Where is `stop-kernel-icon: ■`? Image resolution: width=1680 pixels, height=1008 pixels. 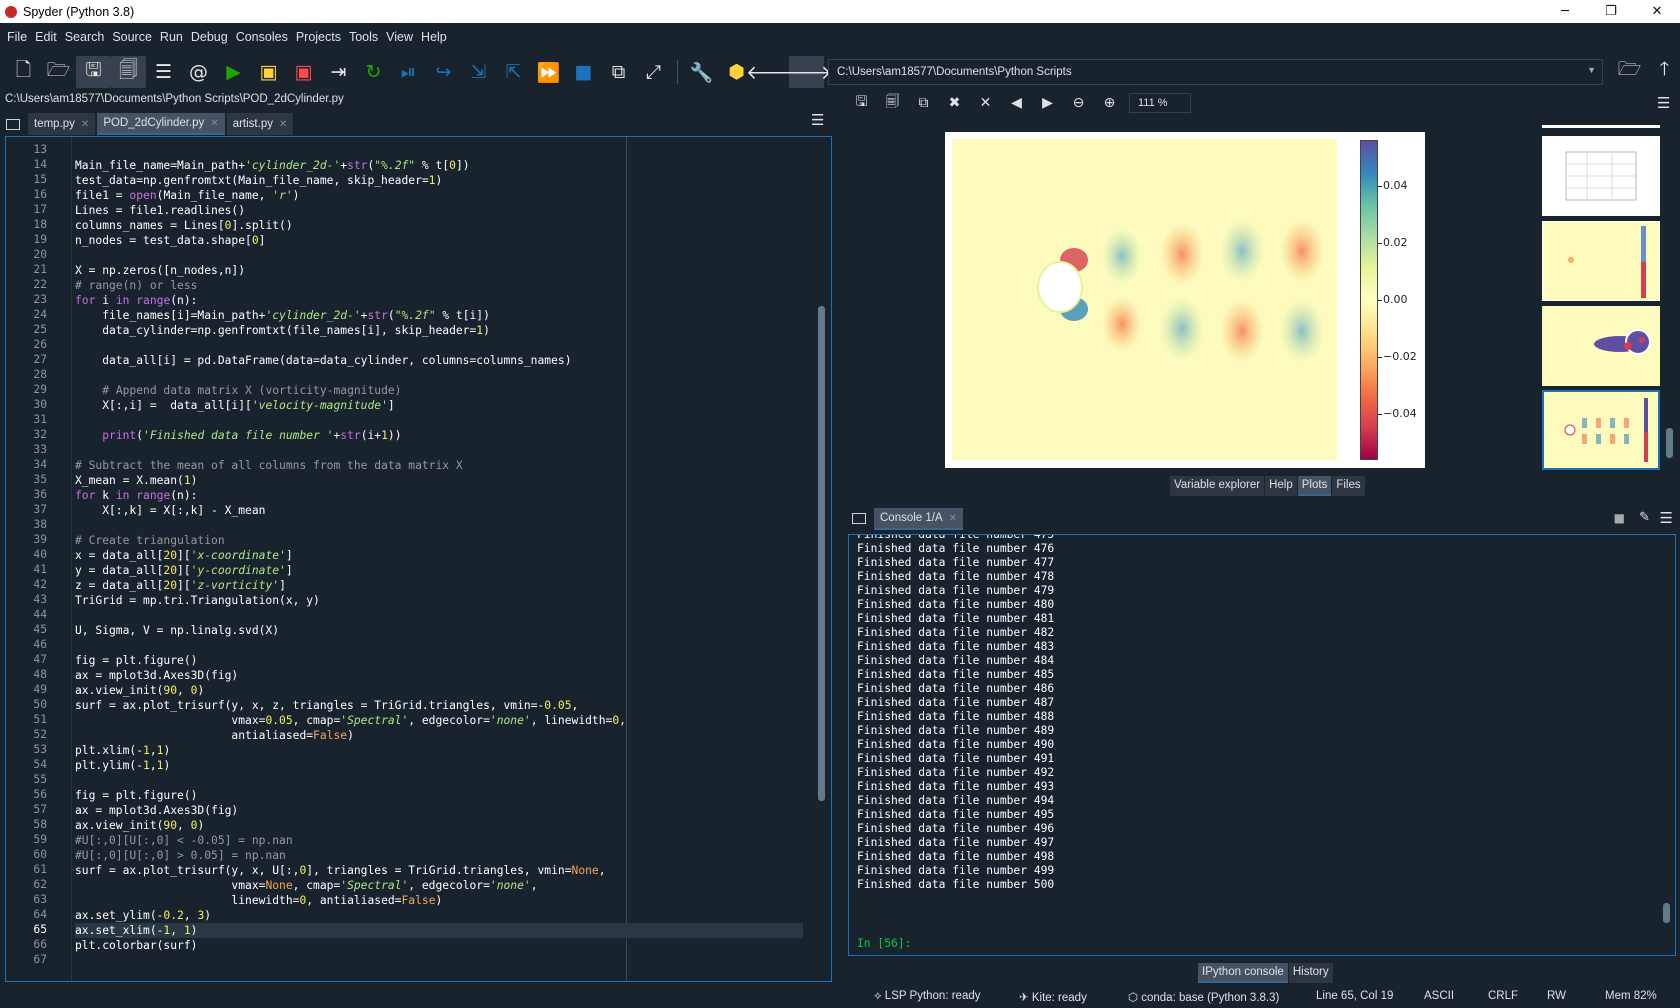
stop-kernel-icon: ■ is located at coordinates (1619, 518).